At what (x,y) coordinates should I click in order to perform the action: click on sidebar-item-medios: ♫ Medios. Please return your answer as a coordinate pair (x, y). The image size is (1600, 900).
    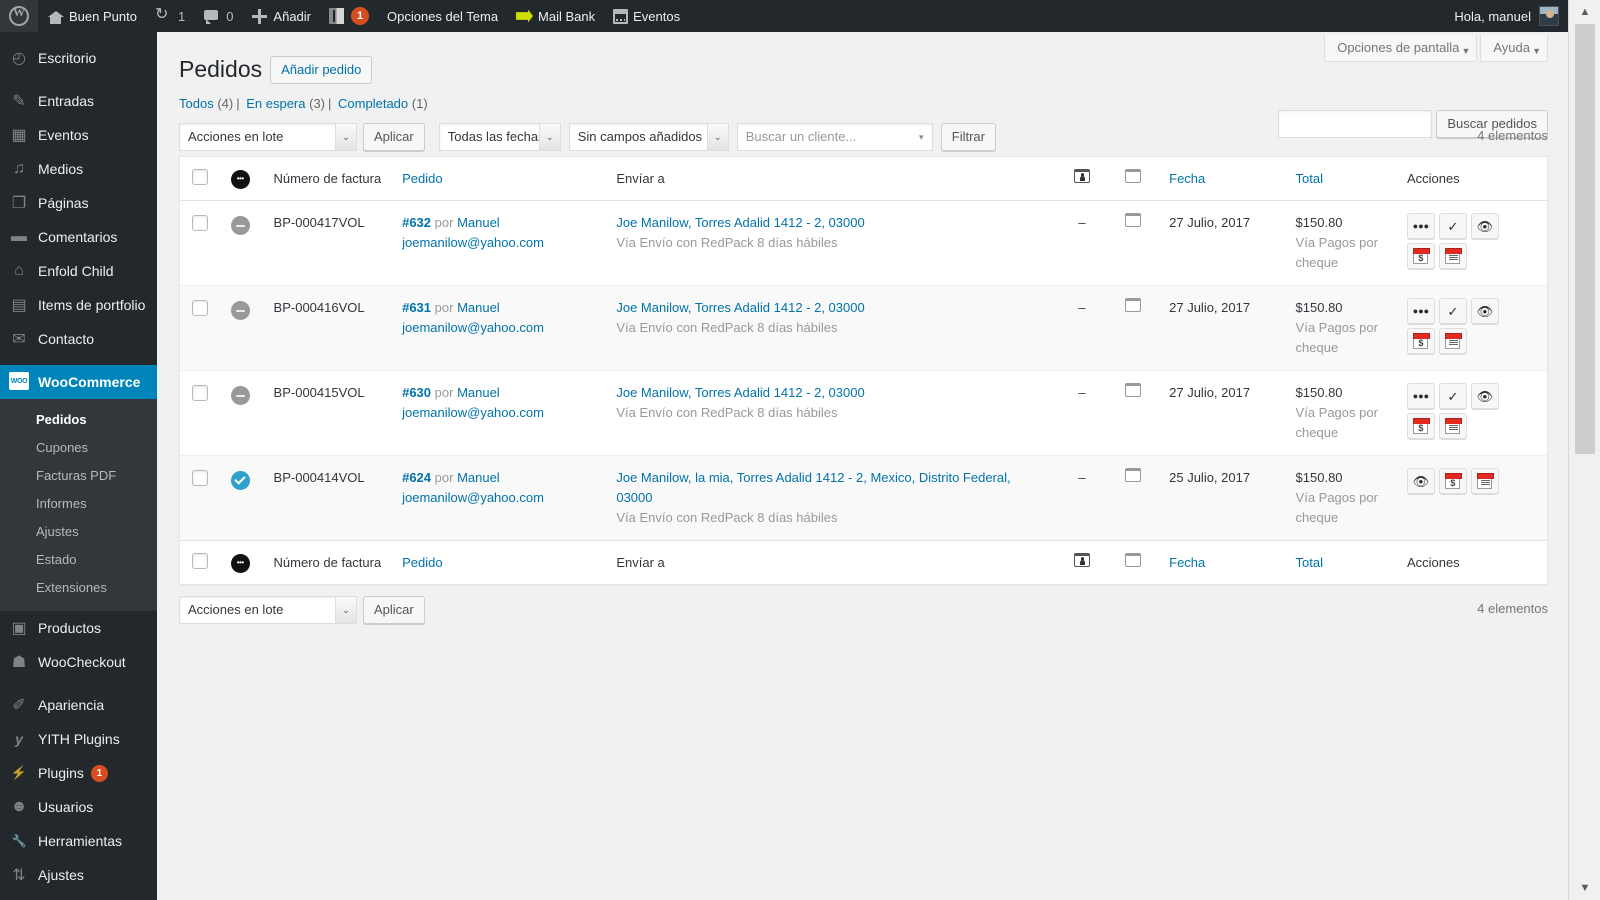
    Looking at the image, I should click on (78, 169).